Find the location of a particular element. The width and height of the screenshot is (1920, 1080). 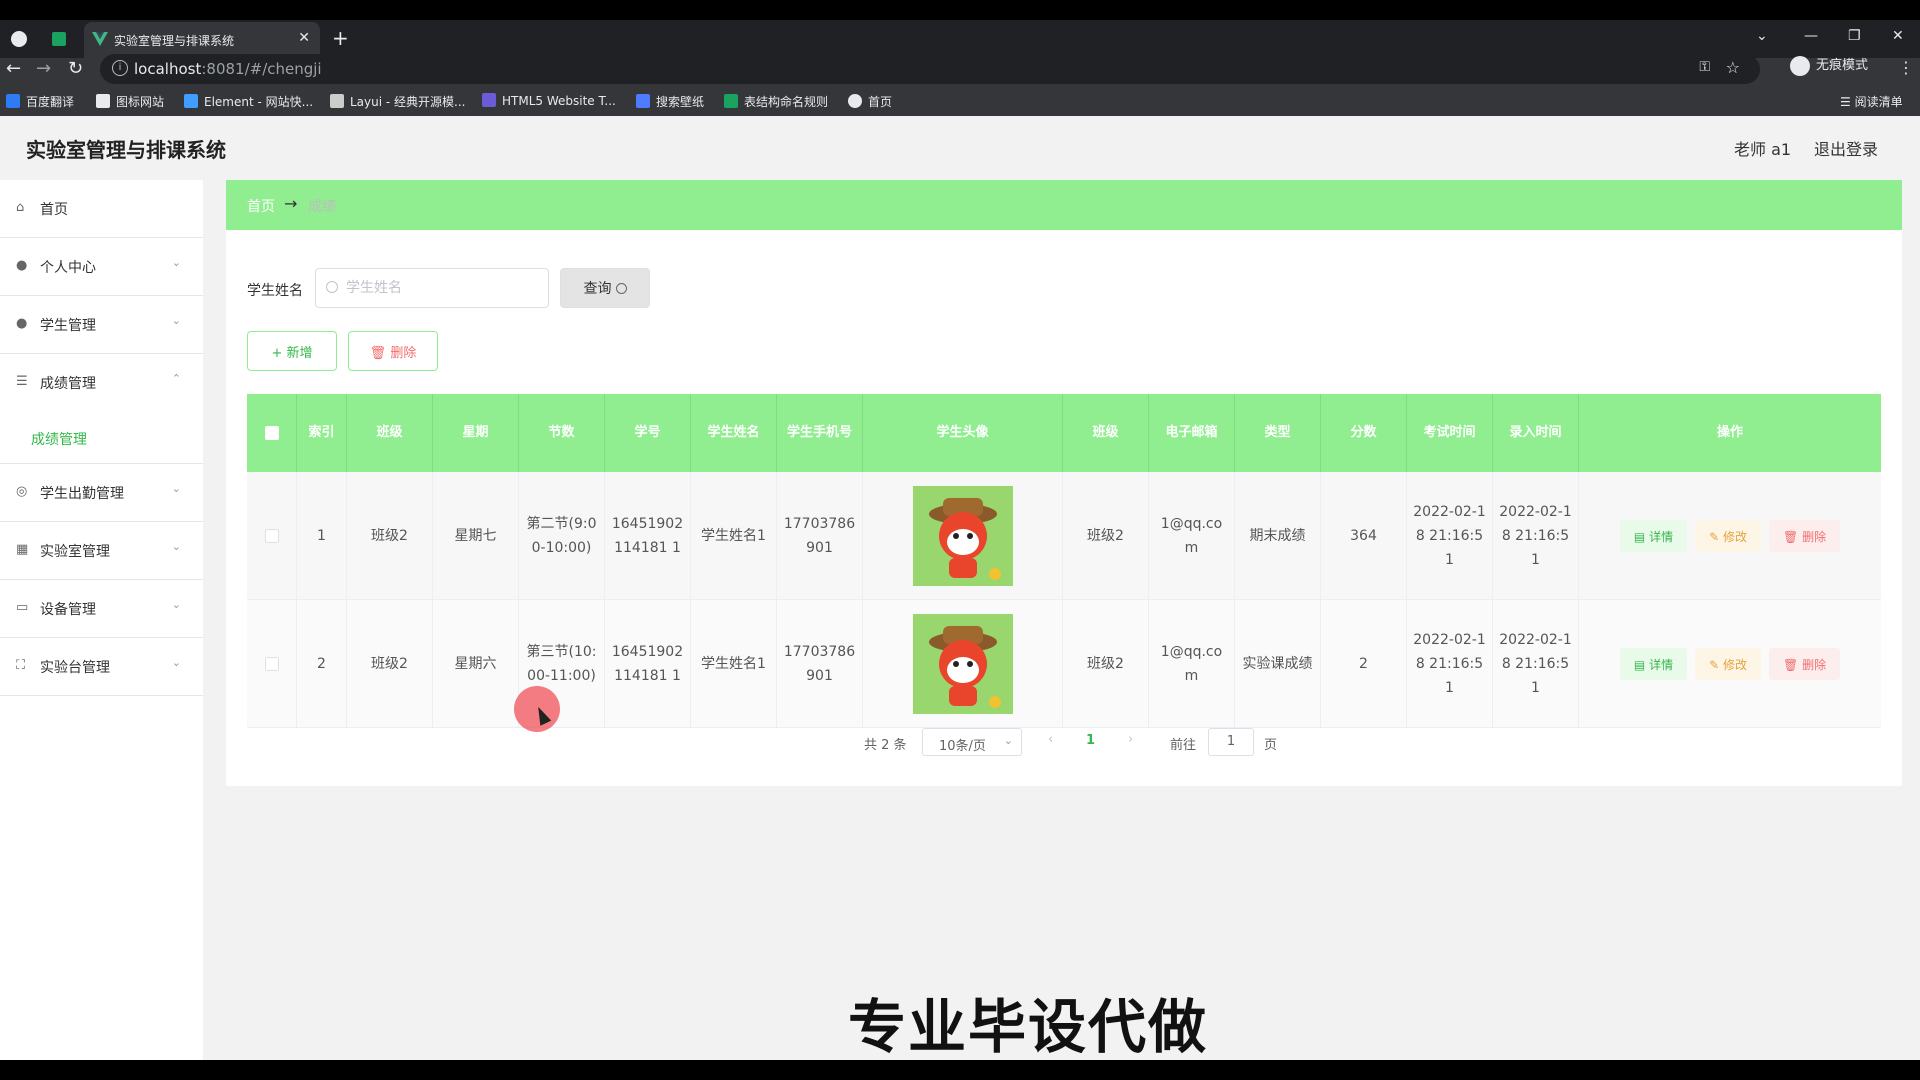

search-button: 查询 is located at coordinates (605, 288).